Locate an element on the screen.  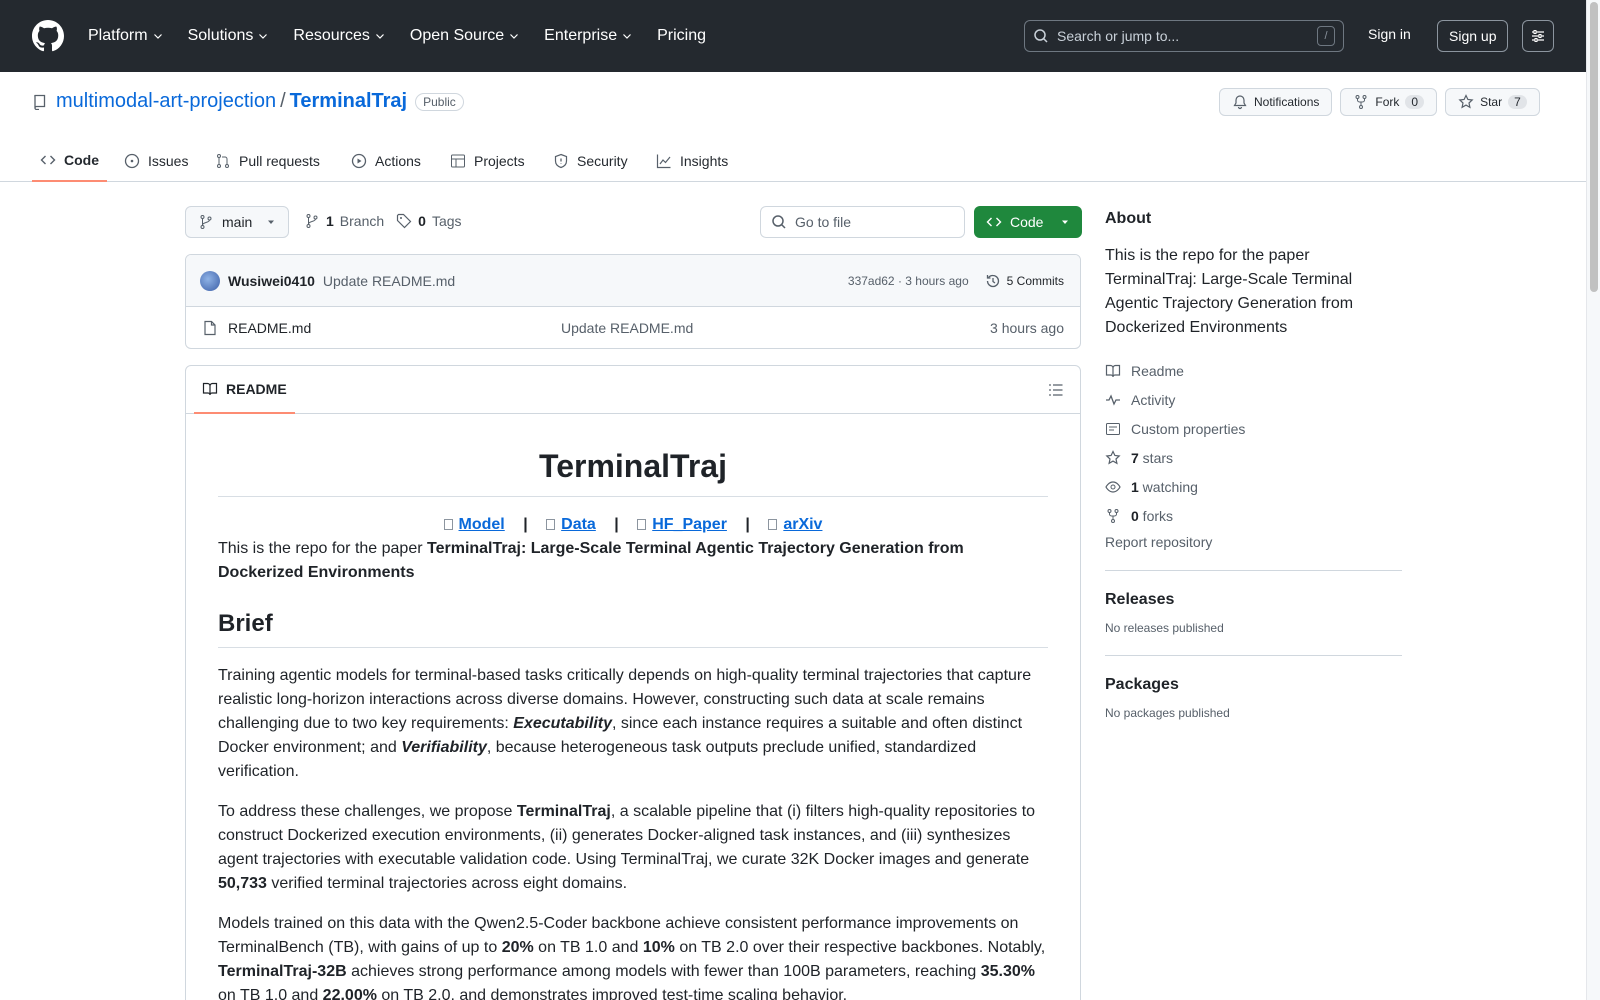
page-scrollbar is located at coordinates (1593, 500).